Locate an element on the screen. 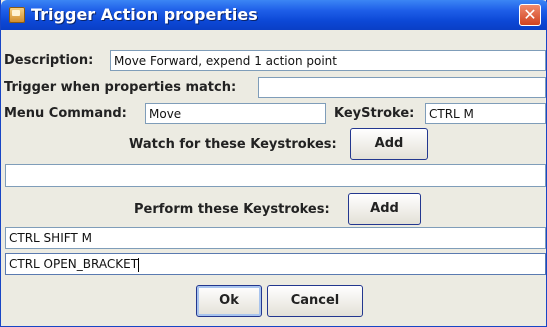 The image size is (547, 327). perform-keystroke-value: CTRL OPEN_BRACKET is located at coordinates (74, 264).